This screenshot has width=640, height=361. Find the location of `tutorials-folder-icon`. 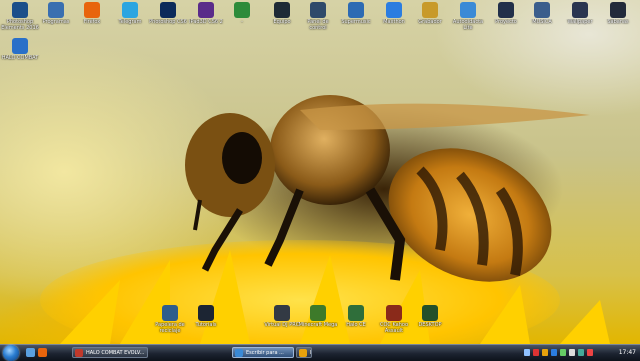

tutorials-folder-icon is located at coordinates (206, 313).